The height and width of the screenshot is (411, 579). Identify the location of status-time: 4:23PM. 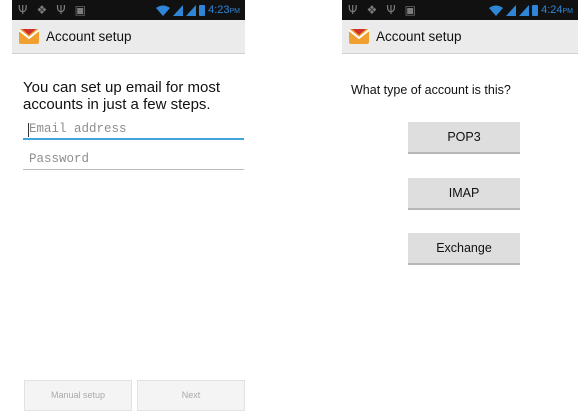
(224, 10).